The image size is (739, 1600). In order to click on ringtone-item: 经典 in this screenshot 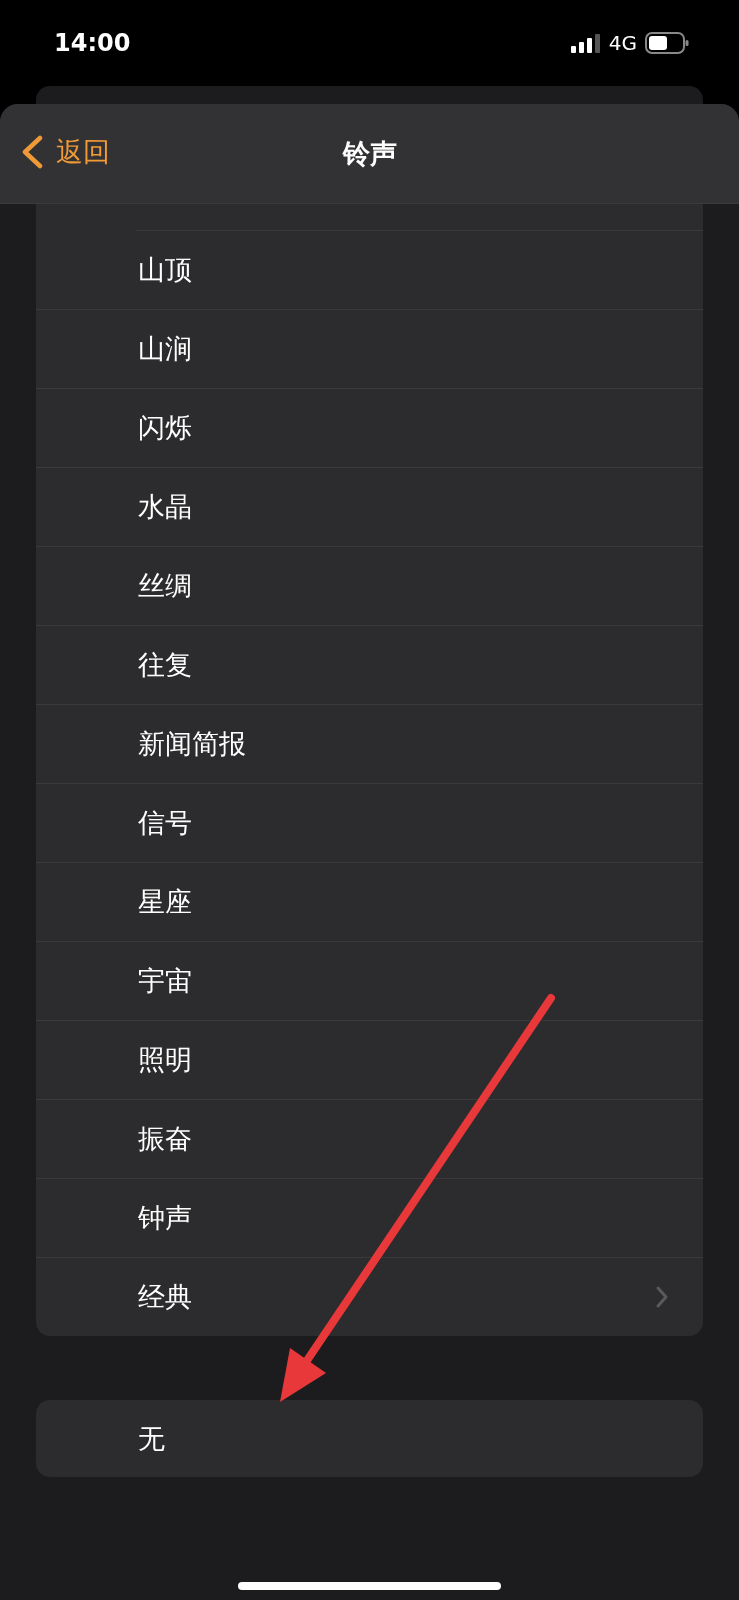, I will do `click(369, 1297)`.